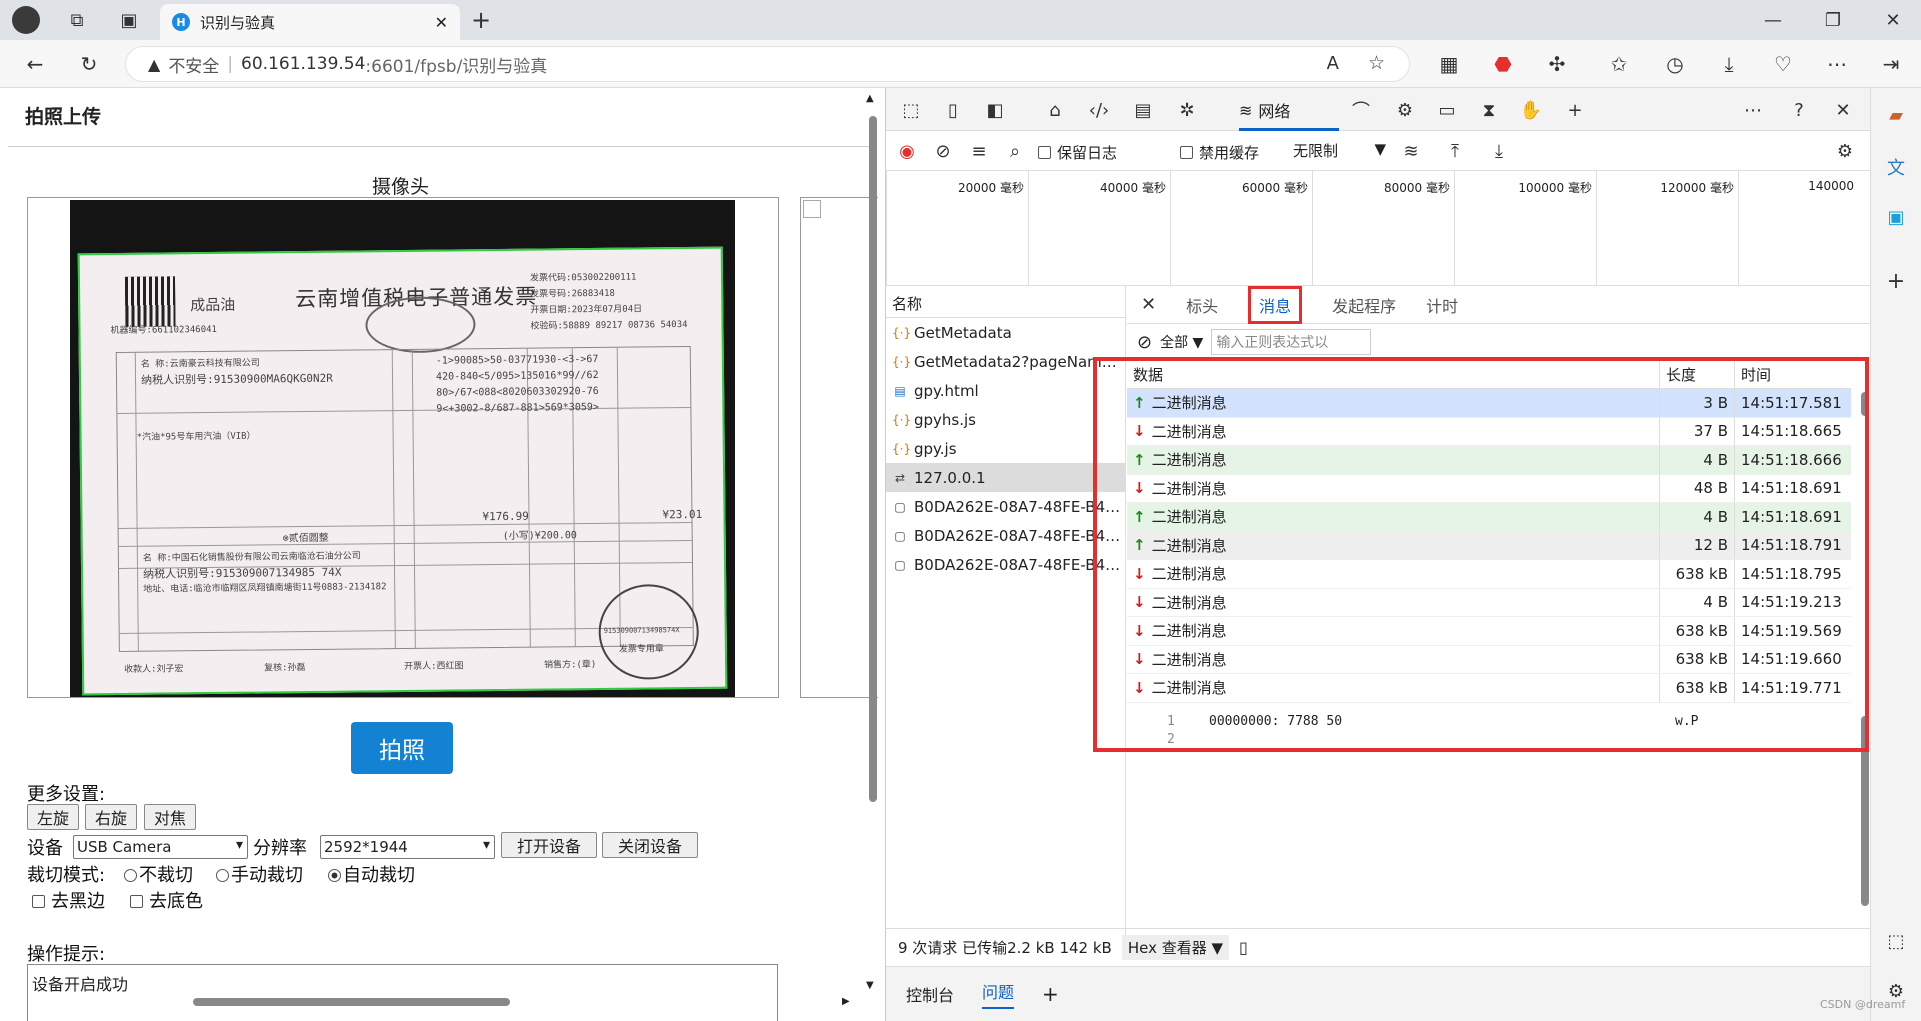  What do you see at coordinates (1202, 305) in the screenshot?
I see `tab-headers: 标头` at bounding box center [1202, 305].